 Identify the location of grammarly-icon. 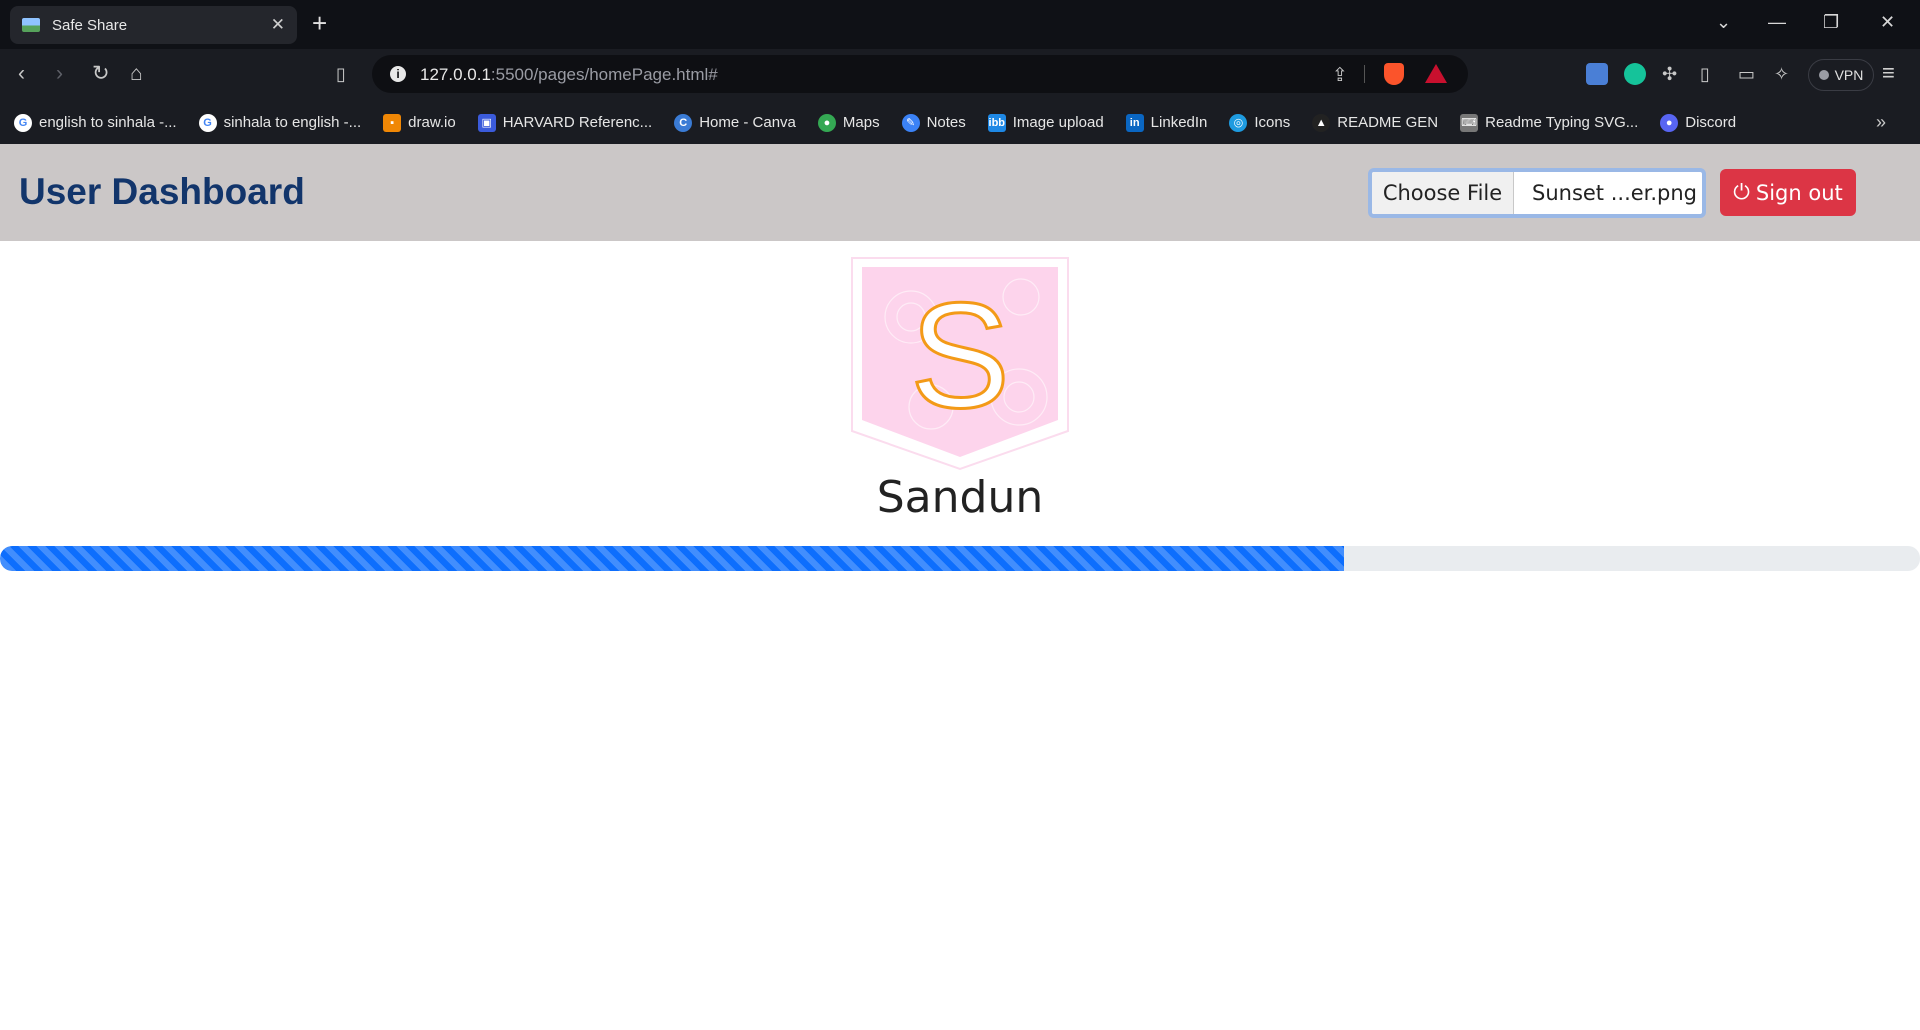
(1635, 74).